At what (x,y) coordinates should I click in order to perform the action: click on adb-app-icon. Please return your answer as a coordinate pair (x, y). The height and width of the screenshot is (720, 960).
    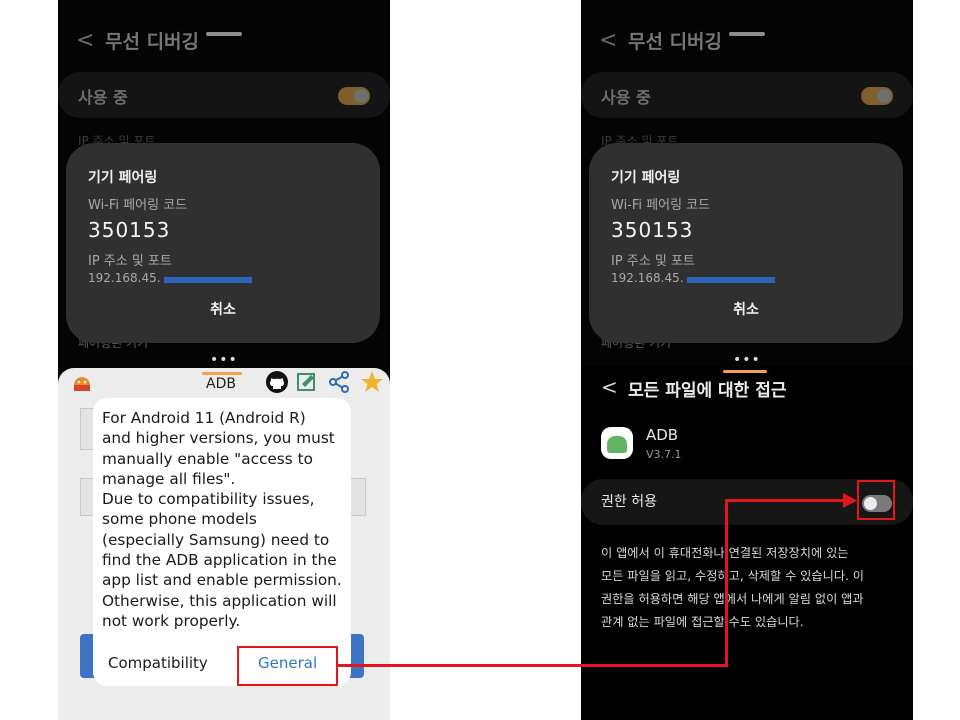
    Looking at the image, I should click on (617, 443).